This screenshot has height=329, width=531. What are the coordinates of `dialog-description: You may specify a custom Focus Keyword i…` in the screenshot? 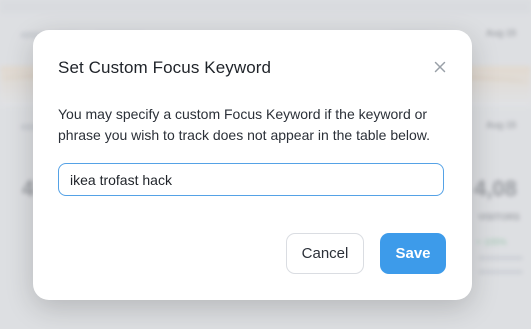 It's located at (244, 124).